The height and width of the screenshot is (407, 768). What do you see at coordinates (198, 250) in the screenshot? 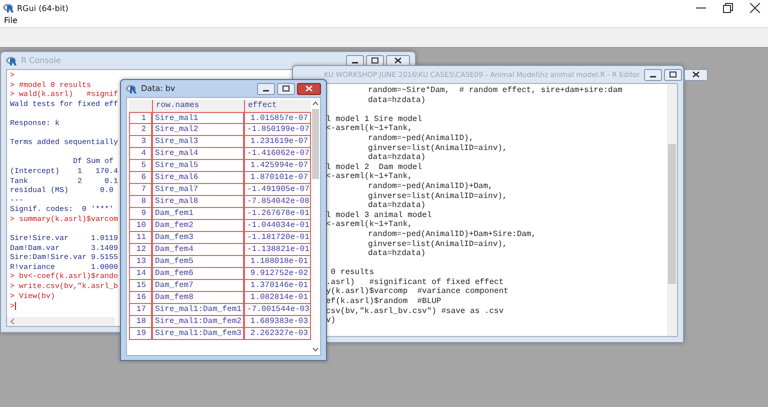
I see `table-cell: Dam_fem4` at bounding box center [198, 250].